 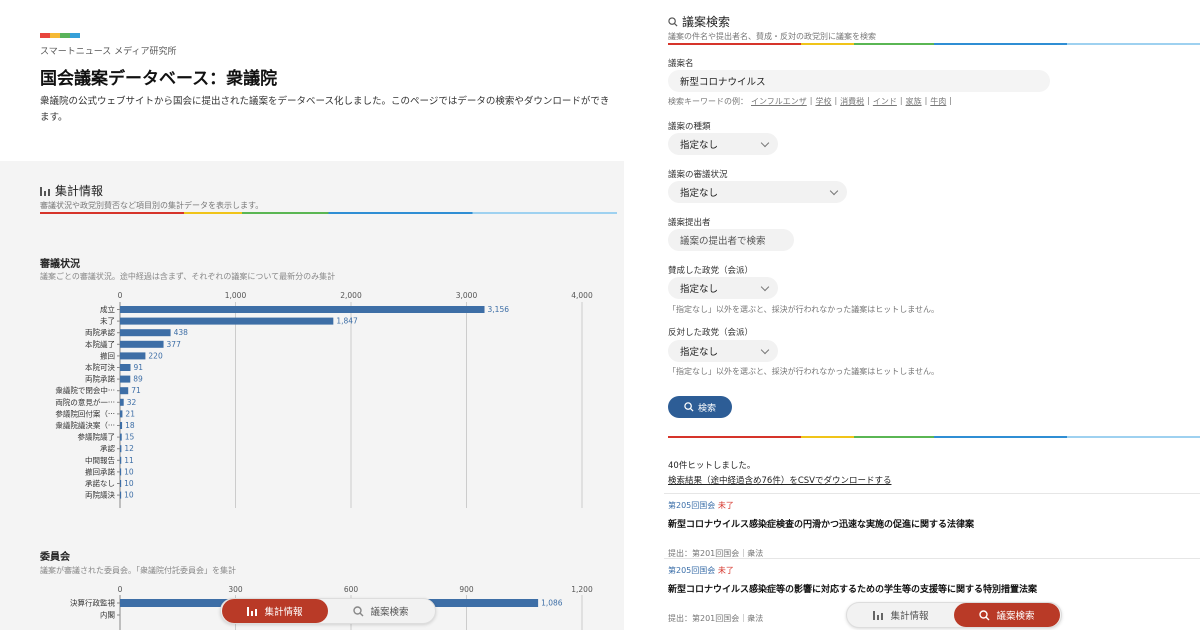 What do you see at coordinates (698, 175) in the screenshot?
I see `status-field-label: 議案の審議状況` at bounding box center [698, 175].